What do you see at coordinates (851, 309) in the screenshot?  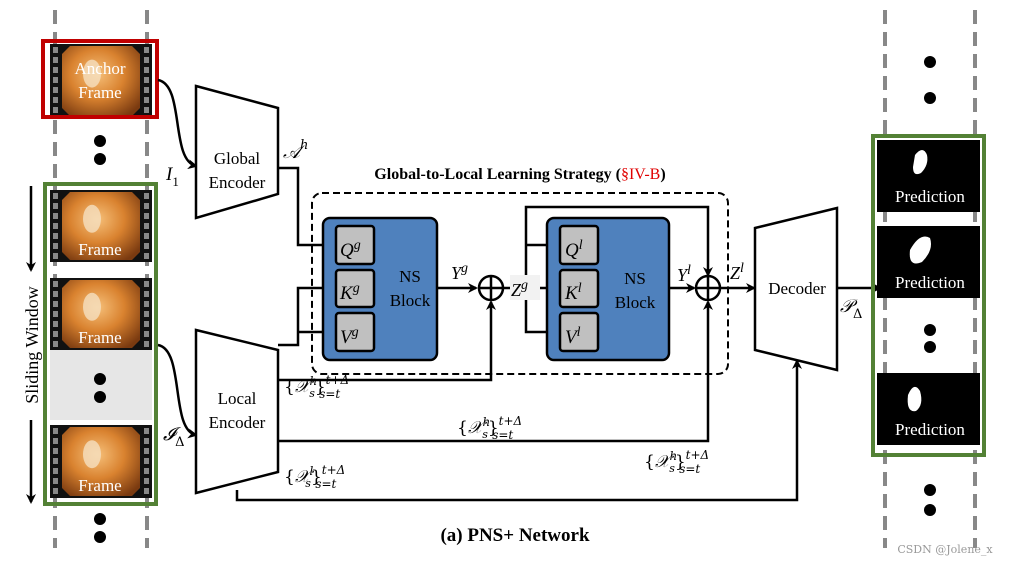 I see `prediction-output-label: 𝒫Δ` at bounding box center [851, 309].